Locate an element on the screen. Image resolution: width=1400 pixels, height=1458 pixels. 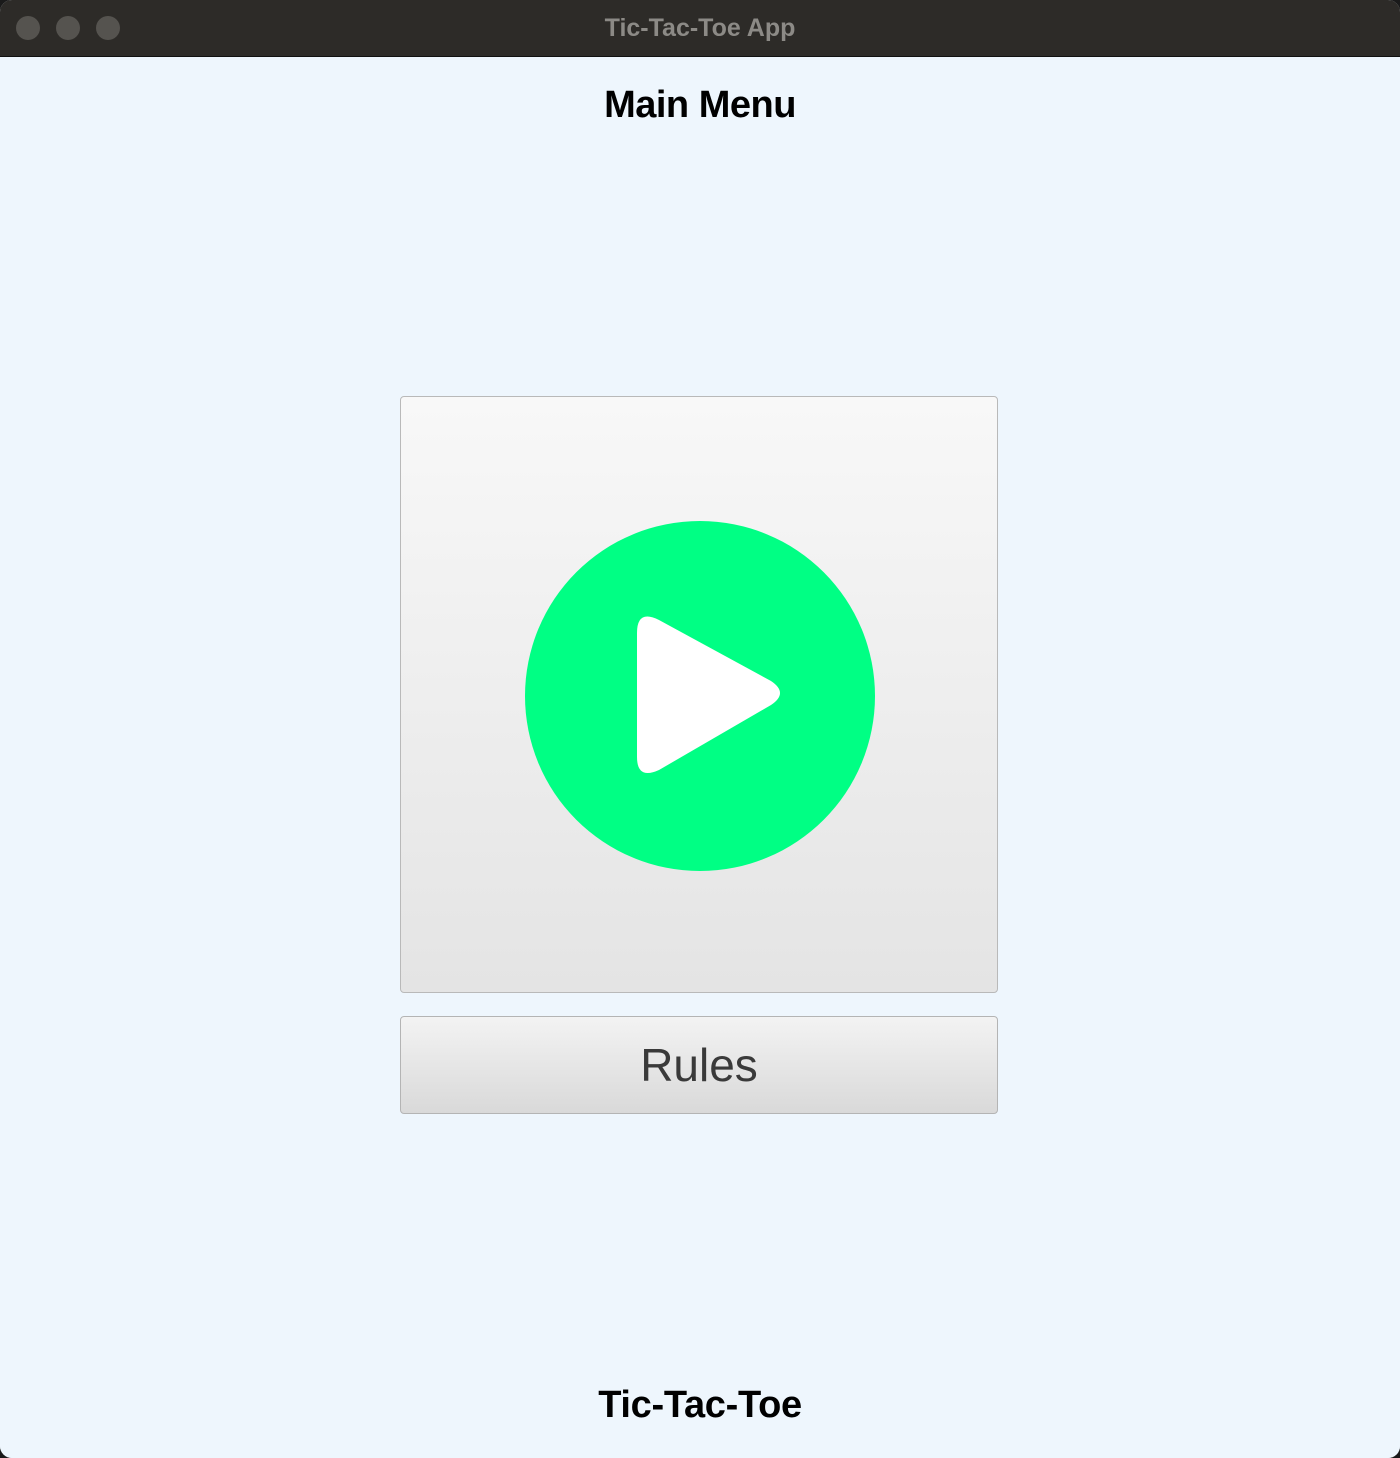
rules-button: Rules is located at coordinates (699, 1065).